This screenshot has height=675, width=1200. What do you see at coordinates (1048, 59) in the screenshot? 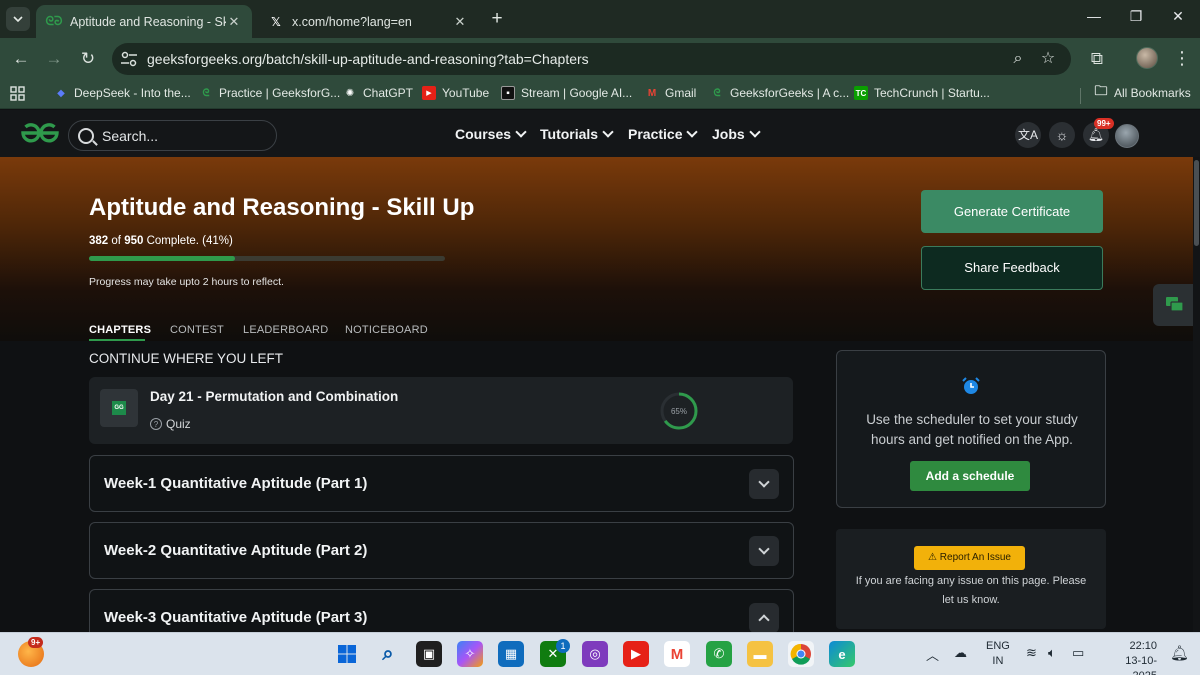
I see `star-bookmark-icon: ☆` at bounding box center [1048, 59].